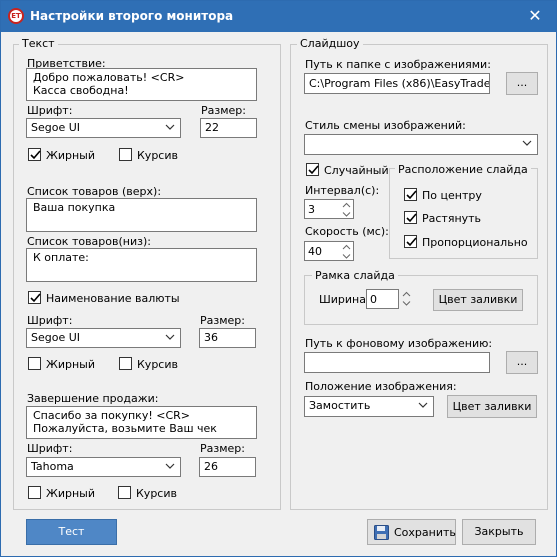 This screenshot has height=557, width=557. Describe the element at coordinates (103, 338) in the screenshot. I see `list-font-select: Segoe UI` at that location.